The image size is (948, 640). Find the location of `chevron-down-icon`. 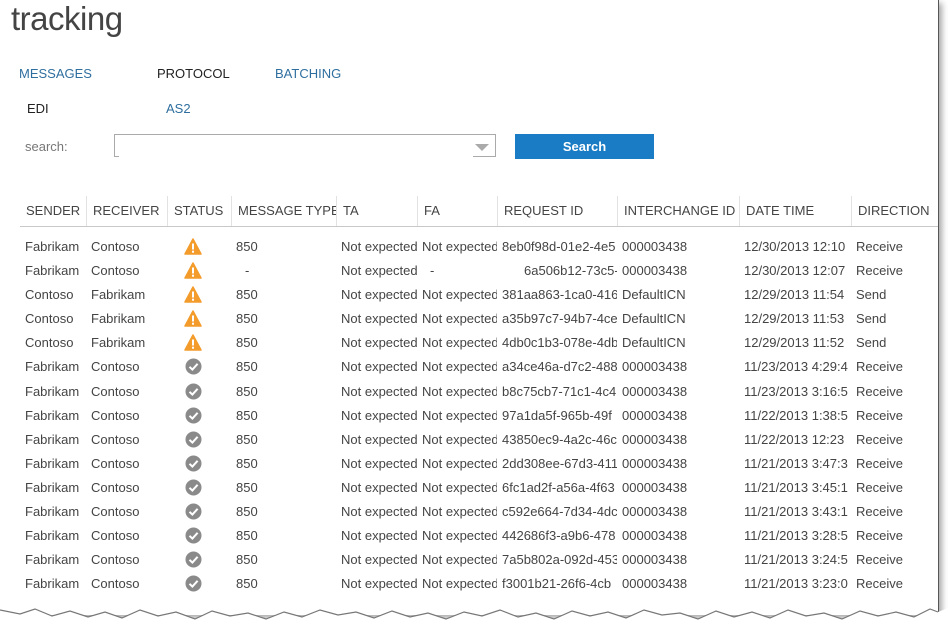

chevron-down-icon is located at coordinates (482, 147).